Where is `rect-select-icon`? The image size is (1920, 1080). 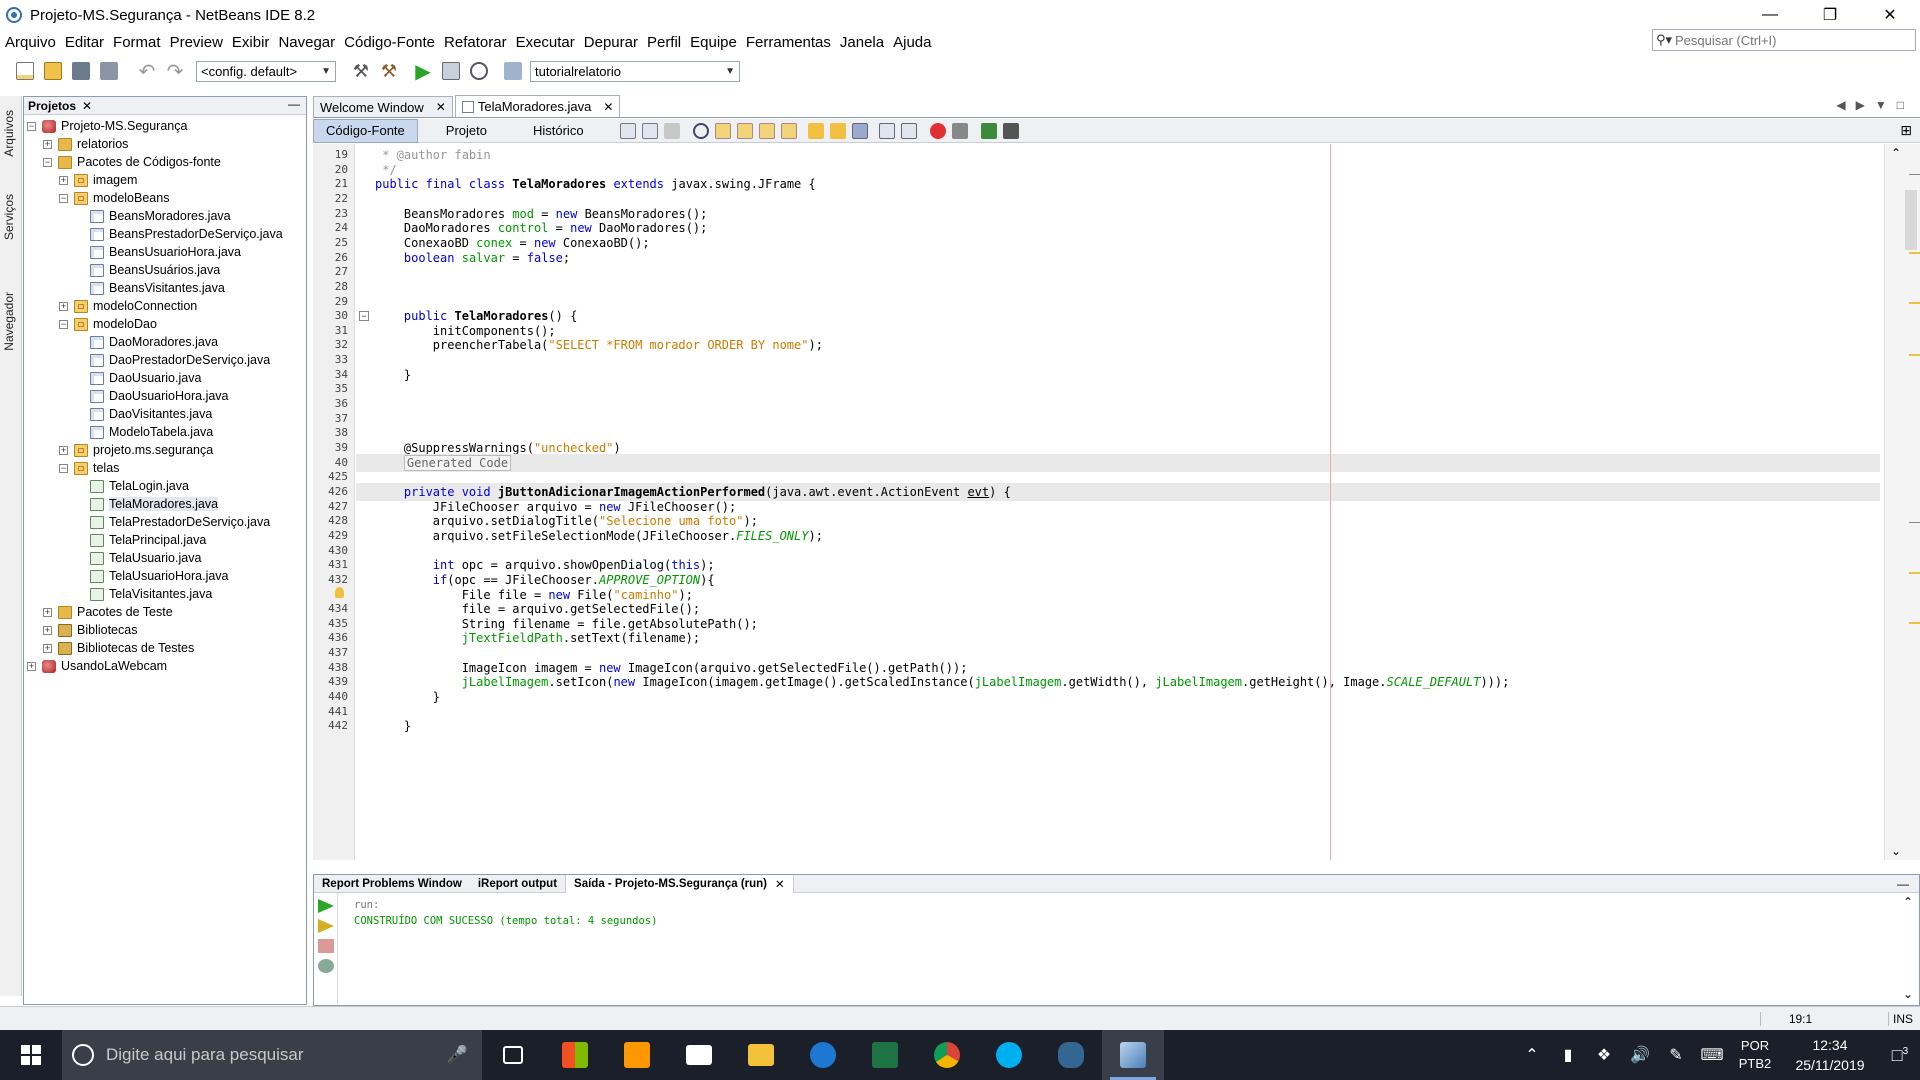
rect-select-icon is located at coordinates (788, 130).